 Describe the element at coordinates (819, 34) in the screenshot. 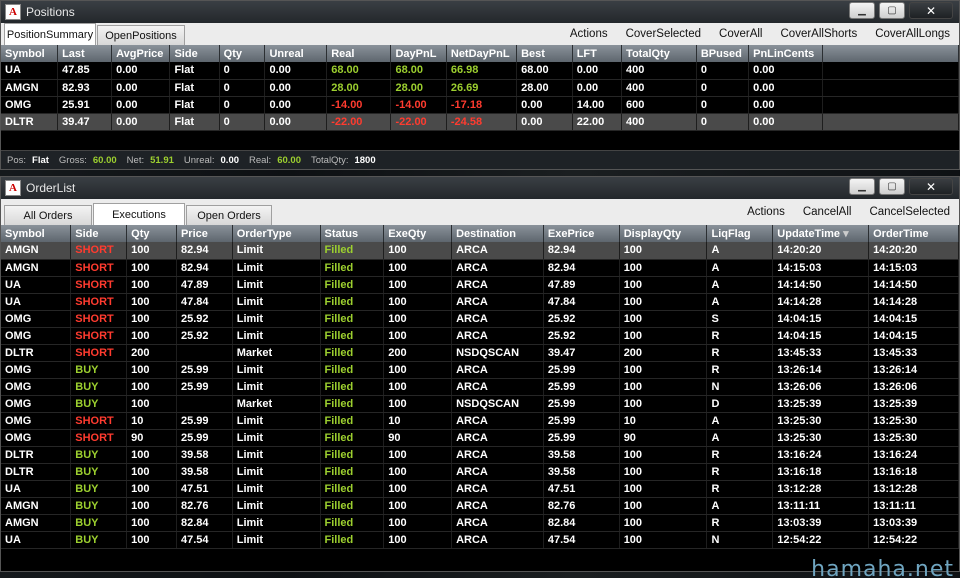

I see `cover-all-shorts-button: CoverAllShorts` at that location.